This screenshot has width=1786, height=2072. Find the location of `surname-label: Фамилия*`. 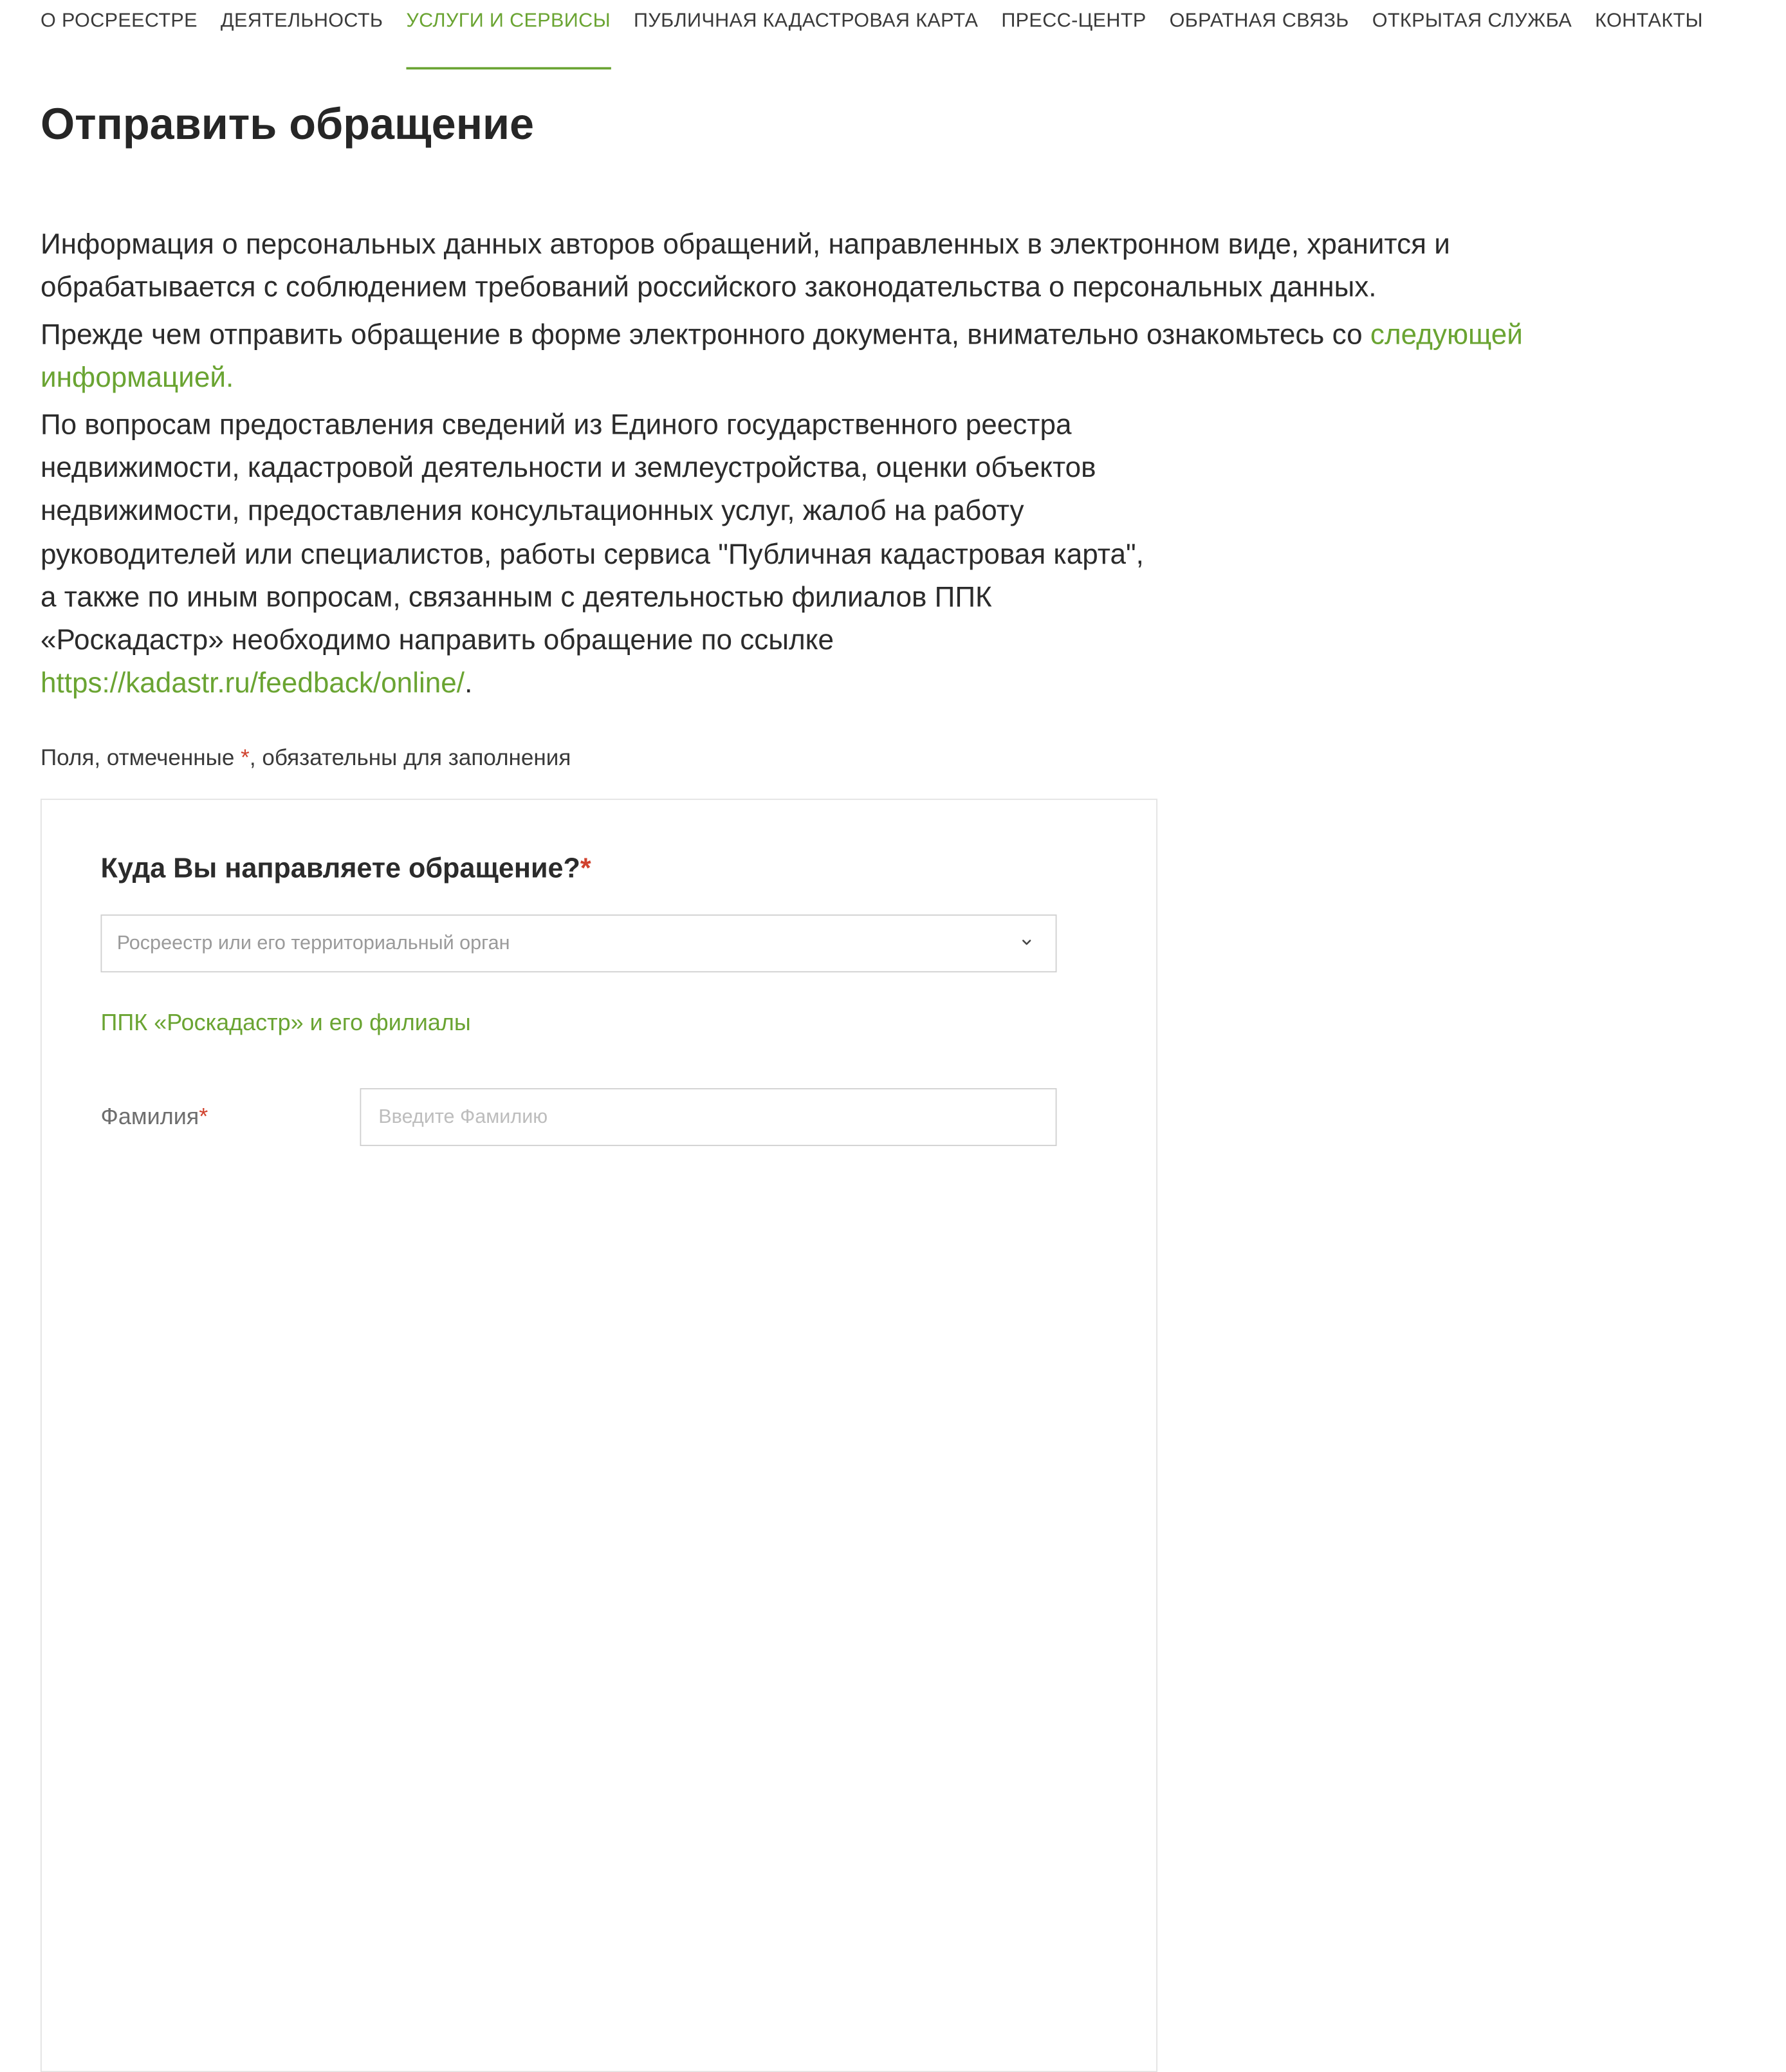

surname-label: Фамилия* is located at coordinates (154, 1117).